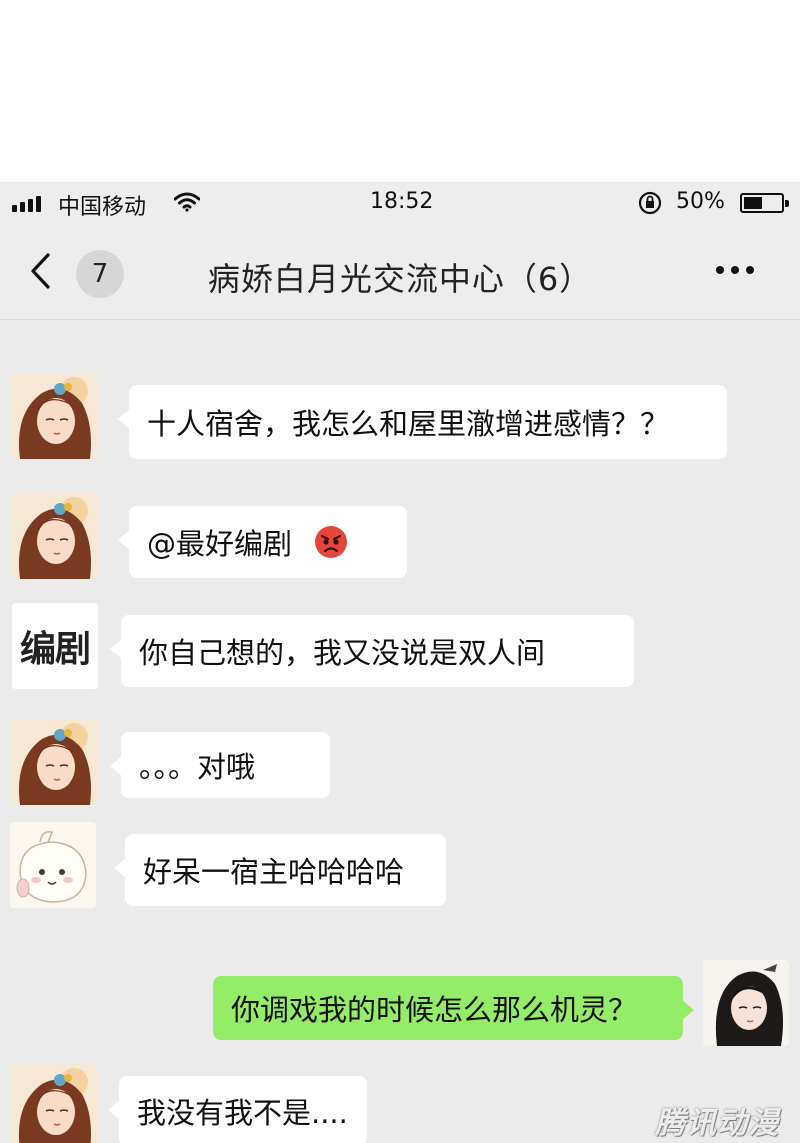 The image size is (800, 1143). Describe the element at coordinates (764, 203) in the screenshot. I see `battery-icon` at that location.